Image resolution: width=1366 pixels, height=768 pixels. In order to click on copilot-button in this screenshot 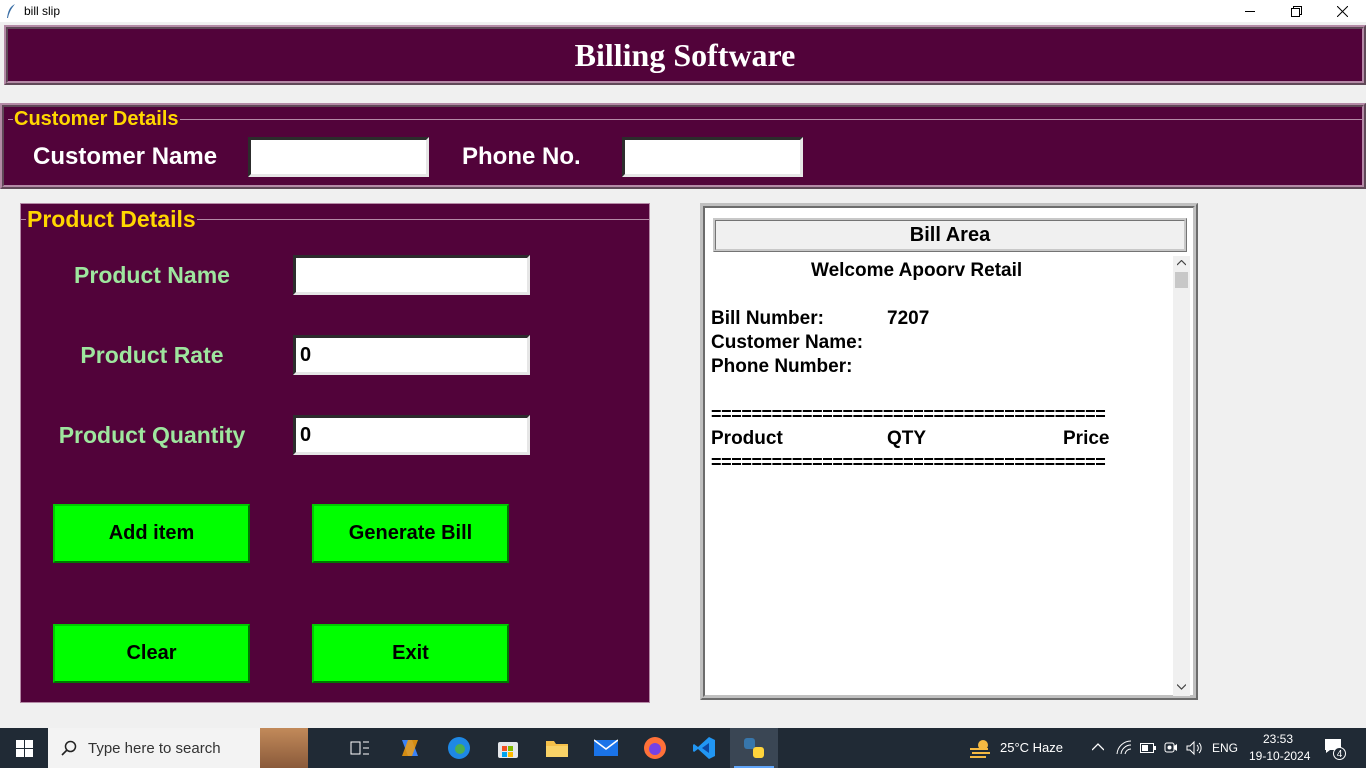, I will do `click(410, 748)`.